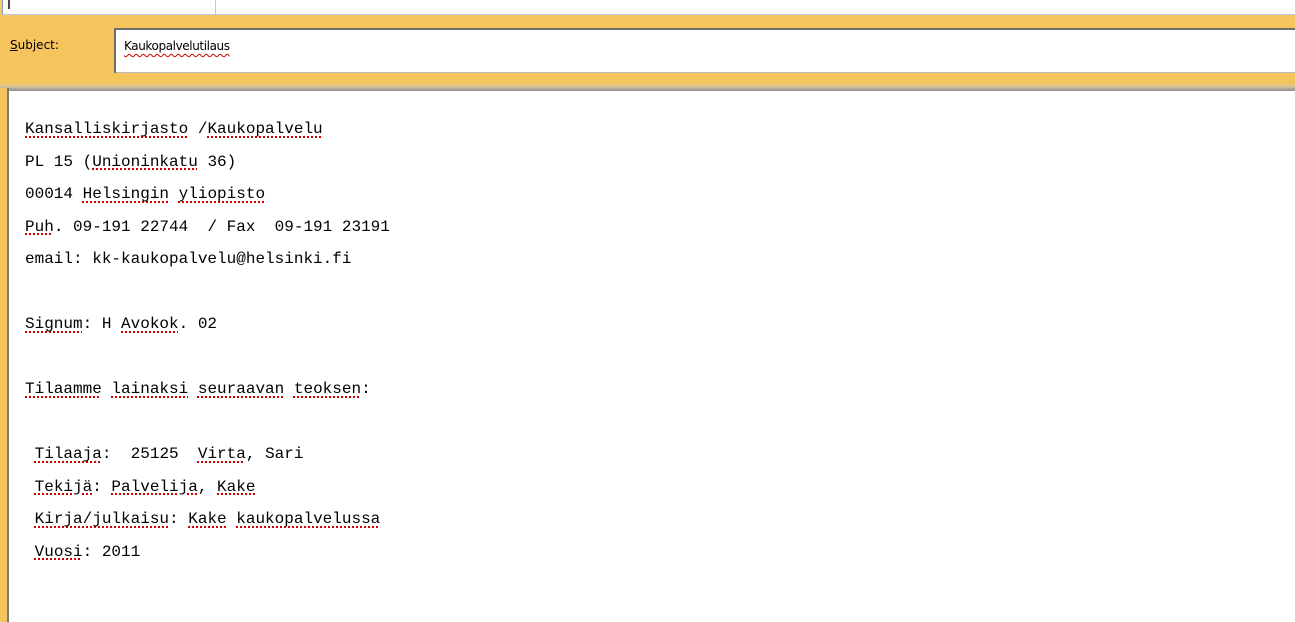 Image resolution: width=1295 pixels, height=622 pixels. I want to click on misspelled-word: Unioninkatu, so click(145, 161).